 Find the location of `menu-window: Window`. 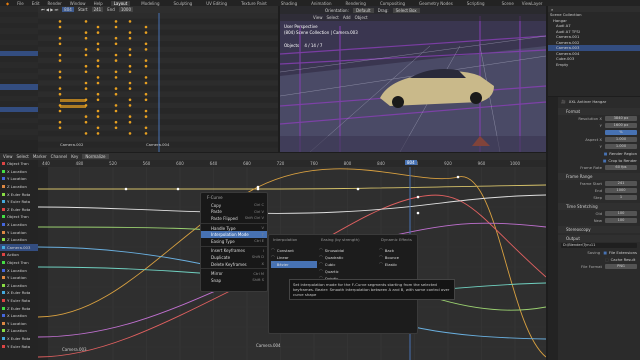

menu-window: Window is located at coordinates (78, 3).